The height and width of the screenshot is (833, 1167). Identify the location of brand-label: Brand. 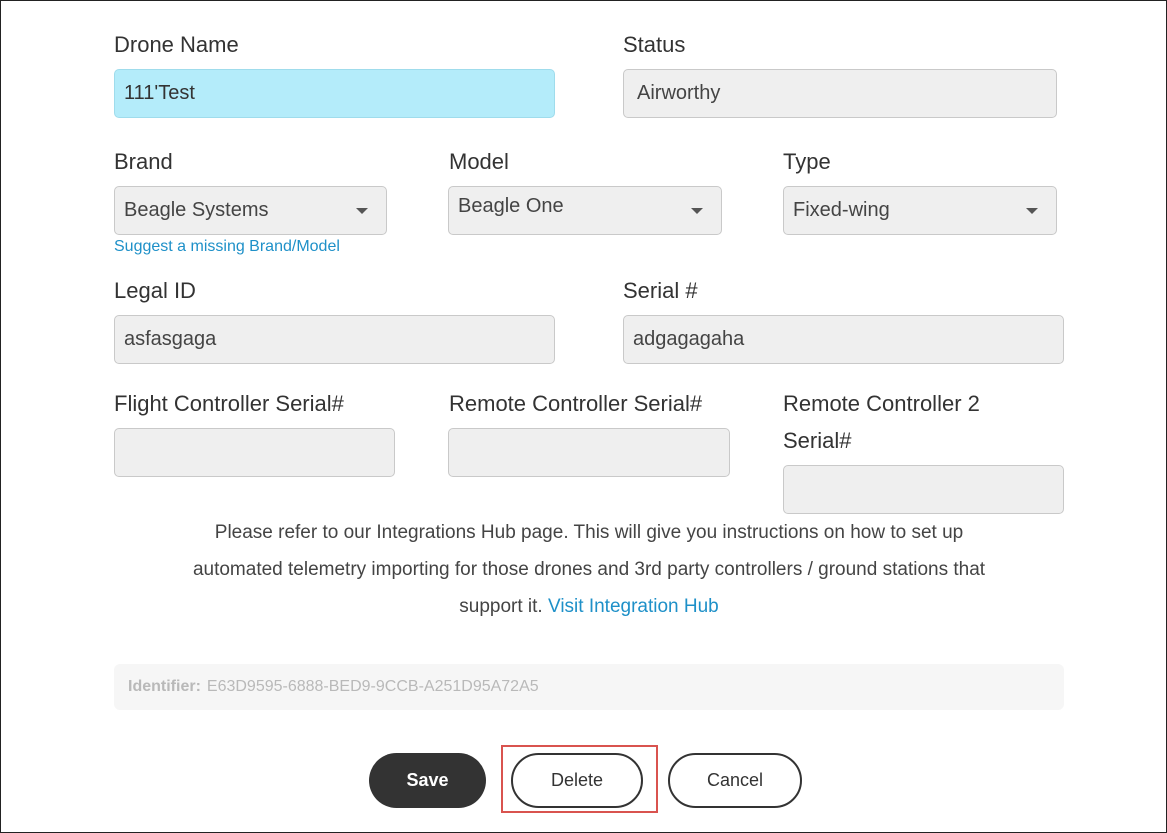
(143, 161).